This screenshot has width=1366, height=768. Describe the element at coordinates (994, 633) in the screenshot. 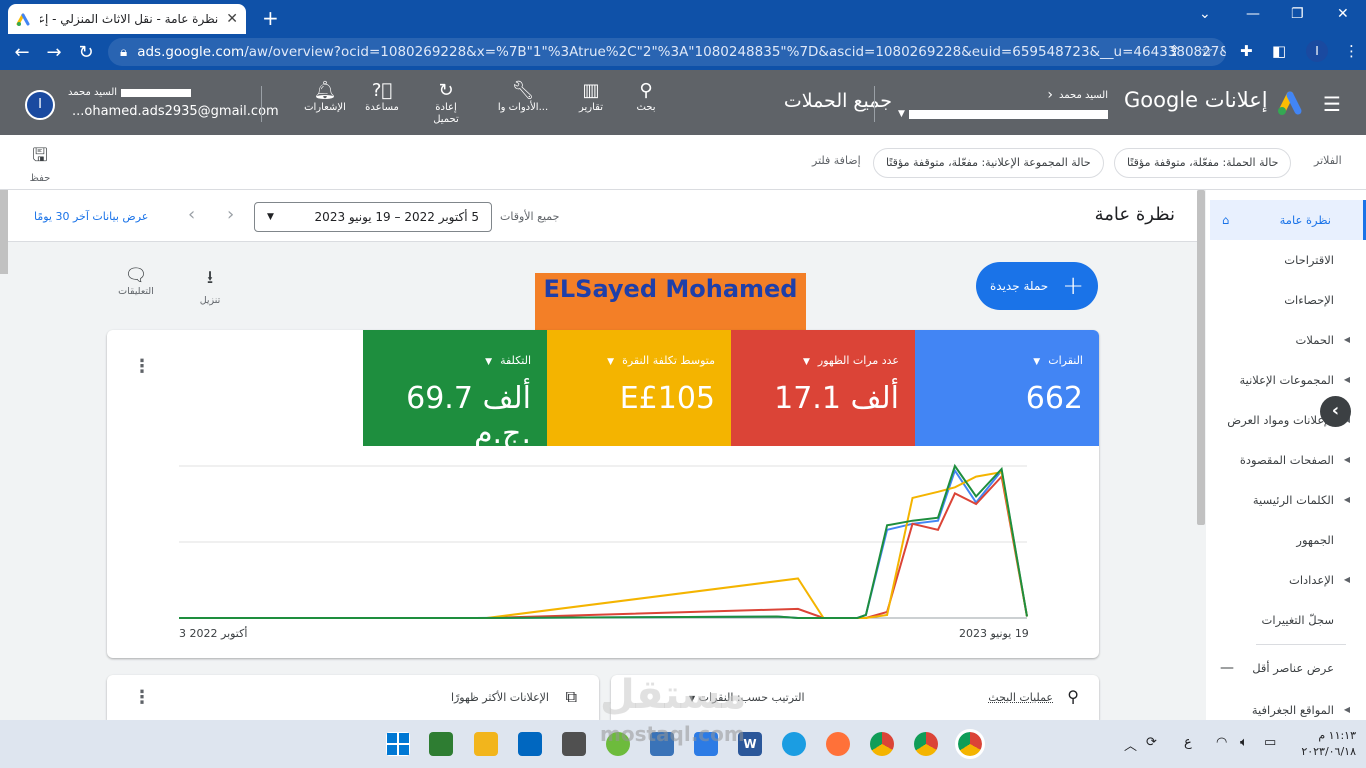

I see `x-axis-end-label: 19 يونيو 2023` at that location.